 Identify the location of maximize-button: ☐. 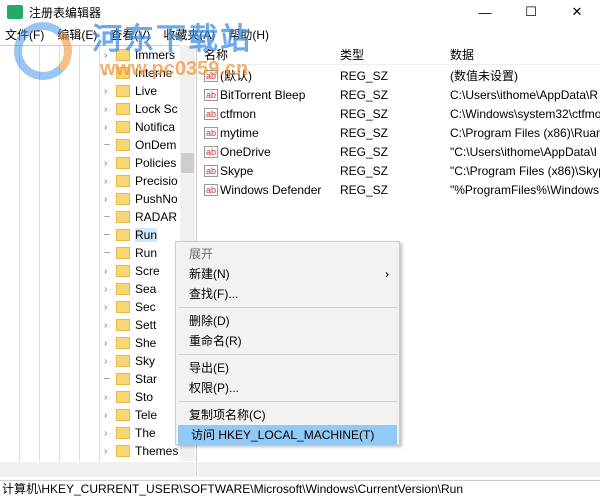
(531, 12).